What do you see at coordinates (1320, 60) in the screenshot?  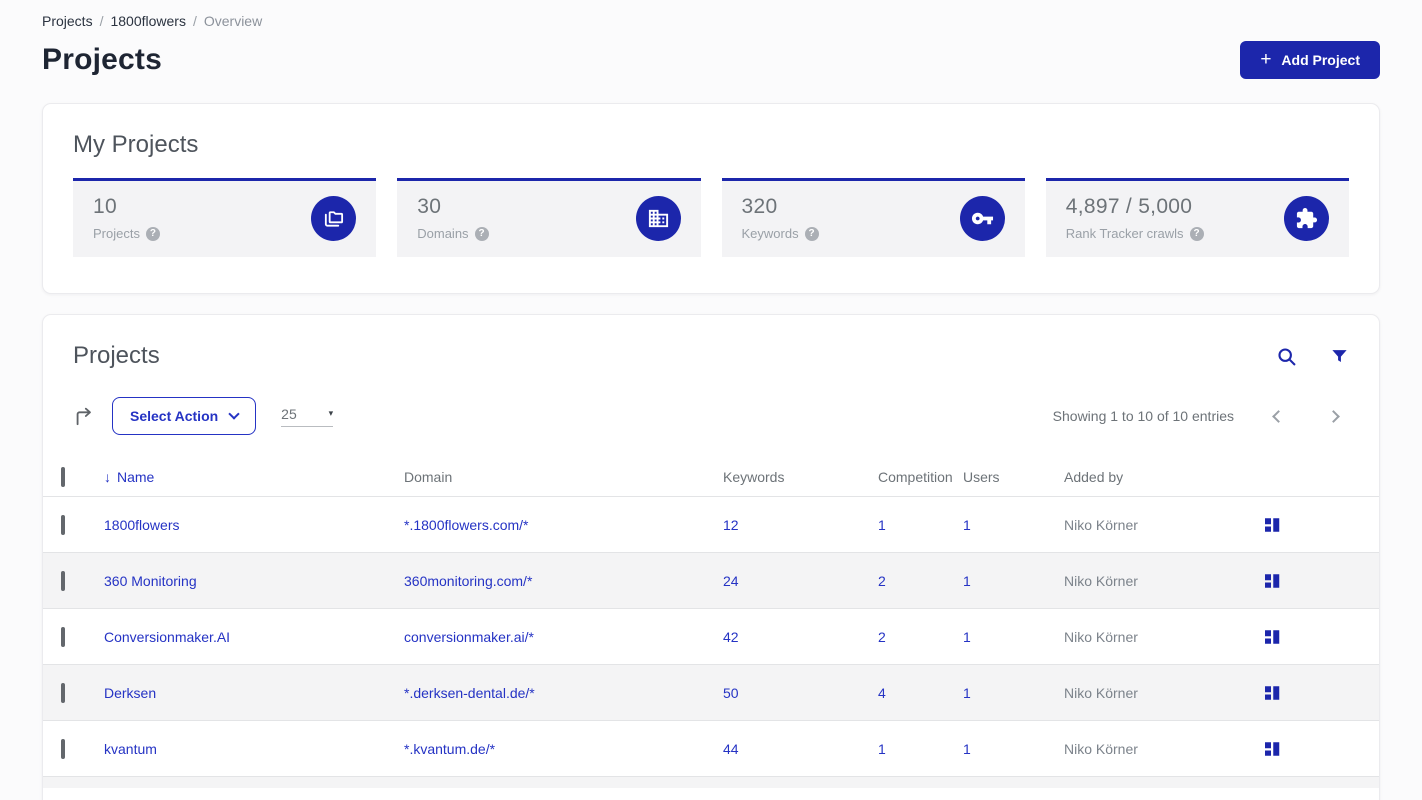 I see `add-project-label: Add Project` at bounding box center [1320, 60].